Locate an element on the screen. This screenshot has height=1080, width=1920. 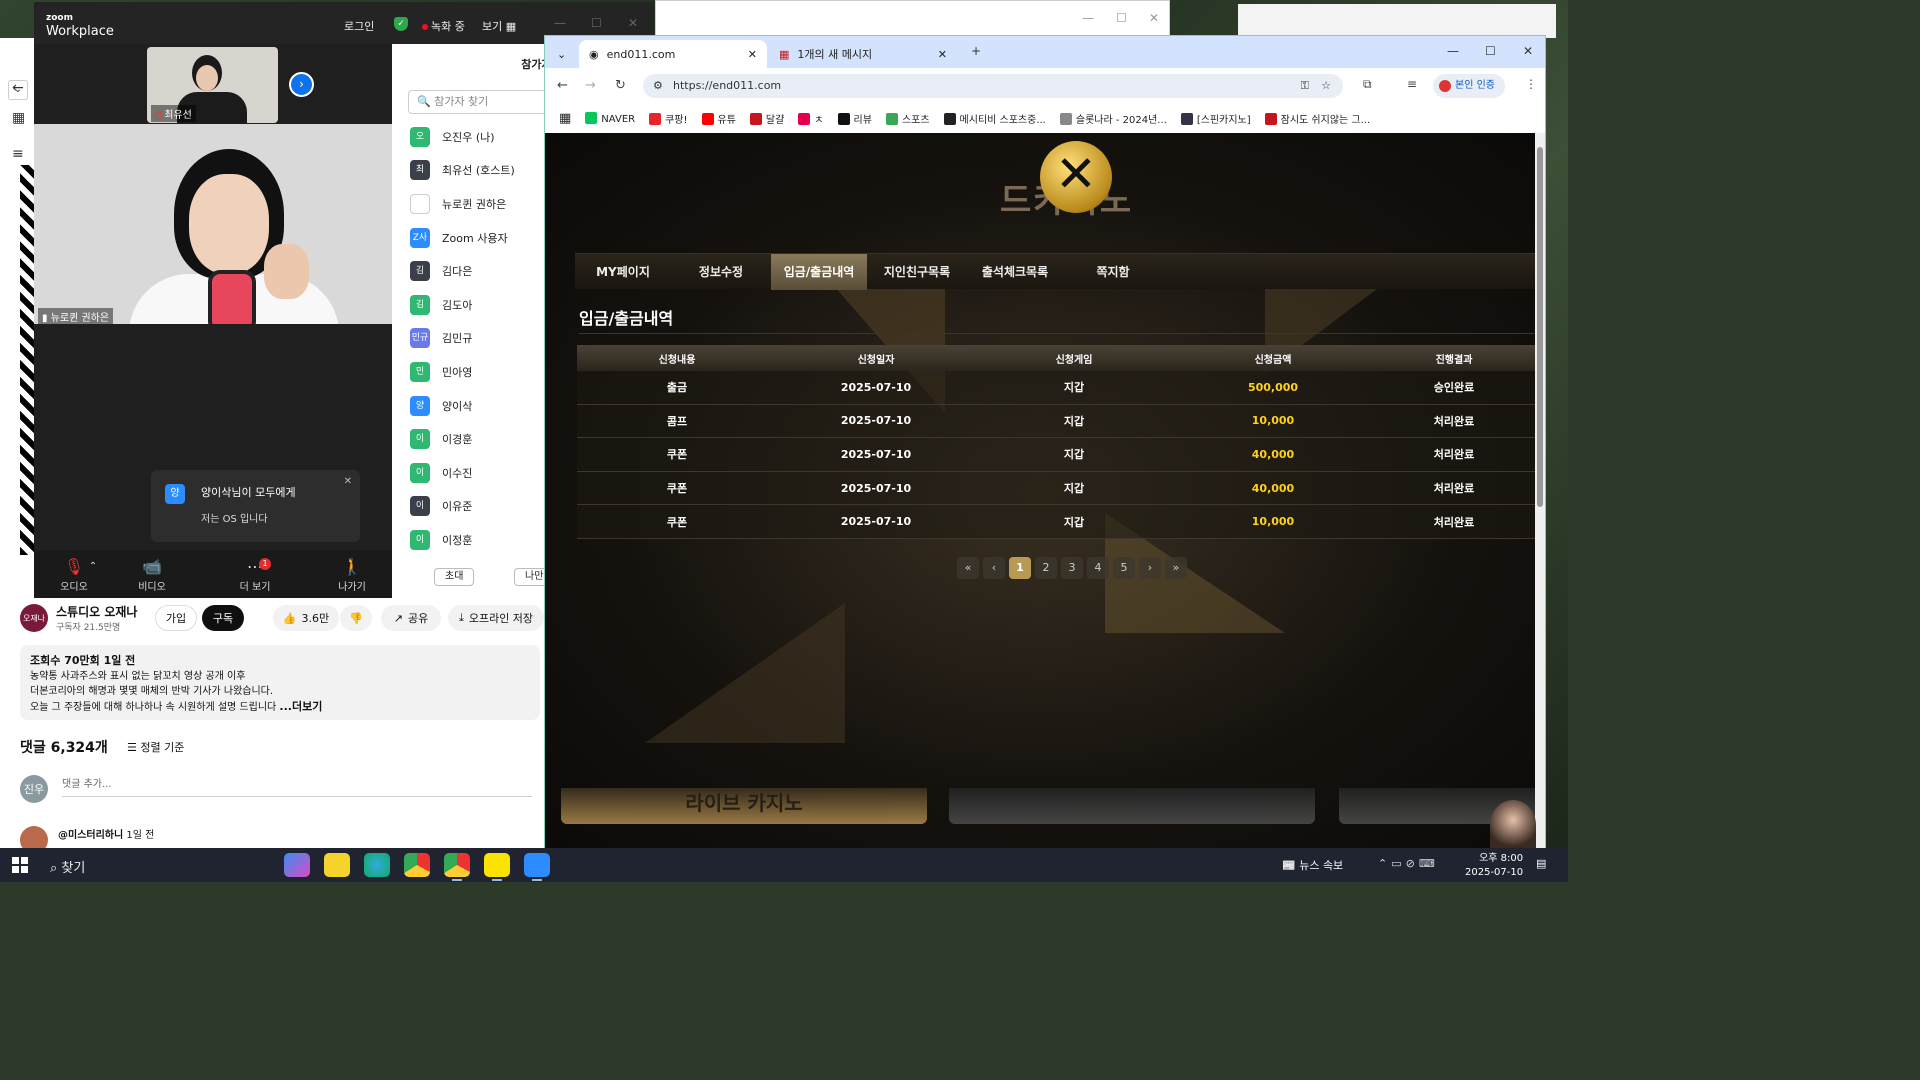
offline-save-button: ⤓ 오프라인 저장 is located at coordinates (496, 618).